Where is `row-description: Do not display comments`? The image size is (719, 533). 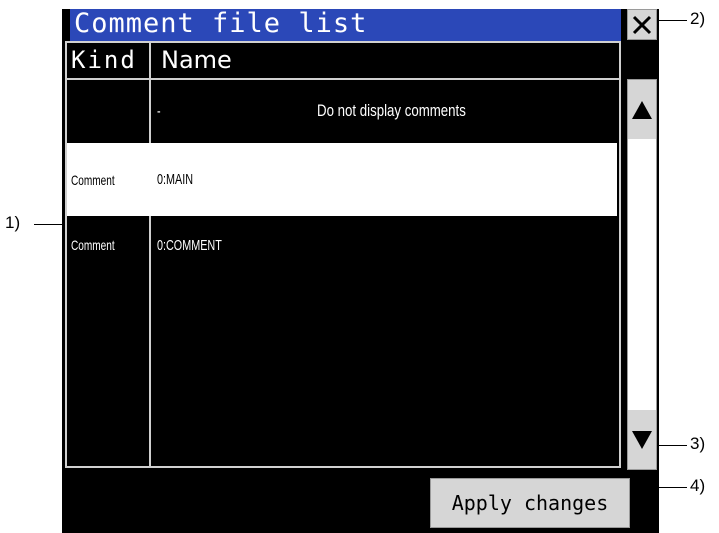
row-description: Do not display comments is located at coordinates (391, 110).